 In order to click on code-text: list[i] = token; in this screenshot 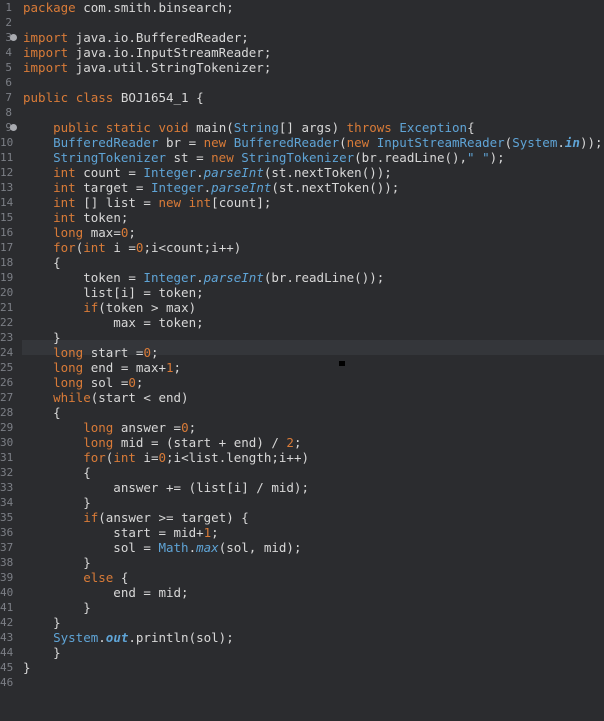, I will do `click(113, 292)`.